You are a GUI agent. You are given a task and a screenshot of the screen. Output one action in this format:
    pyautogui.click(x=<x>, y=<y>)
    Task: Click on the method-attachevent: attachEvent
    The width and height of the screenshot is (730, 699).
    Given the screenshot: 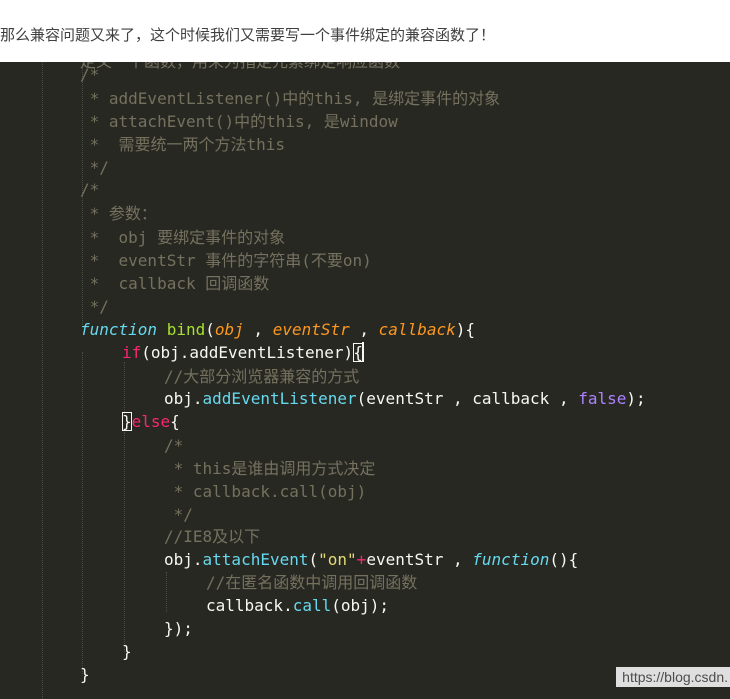 What is the action you would take?
    pyautogui.click(x=255, y=559)
    